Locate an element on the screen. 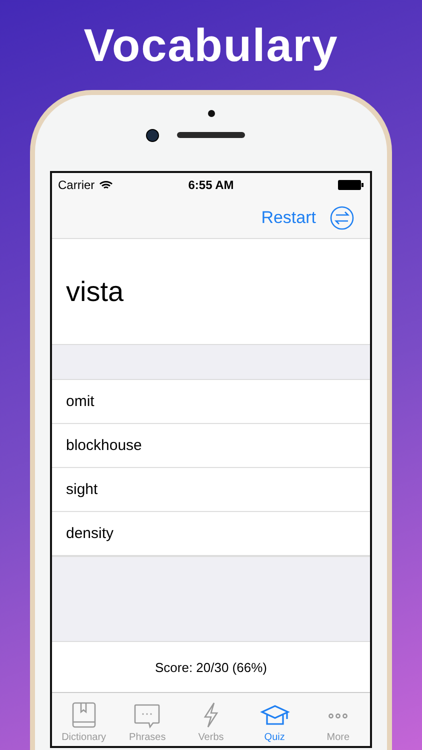 The width and height of the screenshot is (422, 750). tab-item: Dictionary is located at coordinates (84, 719).